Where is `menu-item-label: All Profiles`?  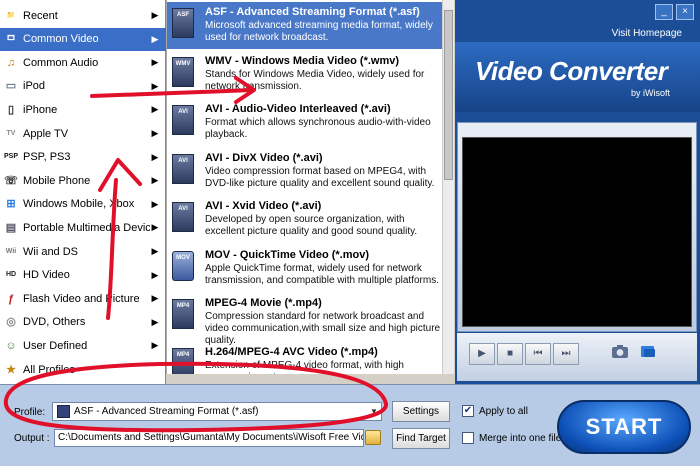
menu-item-label: All Profiles is located at coordinates (49, 369).